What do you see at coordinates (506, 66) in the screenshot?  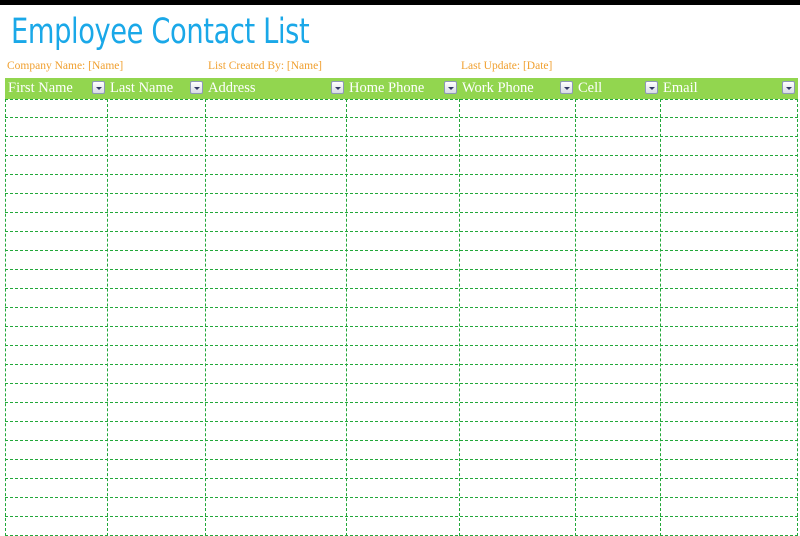 I see `last-update-label: Last Update: [Date]` at bounding box center [506, 66].